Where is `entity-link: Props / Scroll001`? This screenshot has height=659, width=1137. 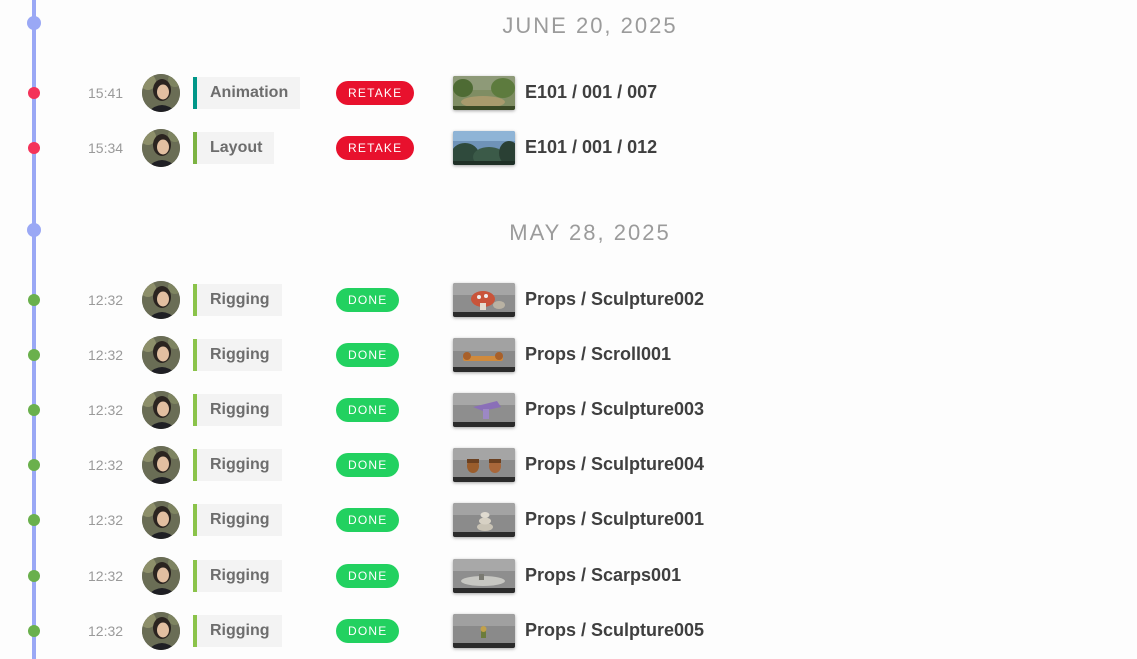 entity-link: Props / Scroll001 is located at coordinates (598, 354).